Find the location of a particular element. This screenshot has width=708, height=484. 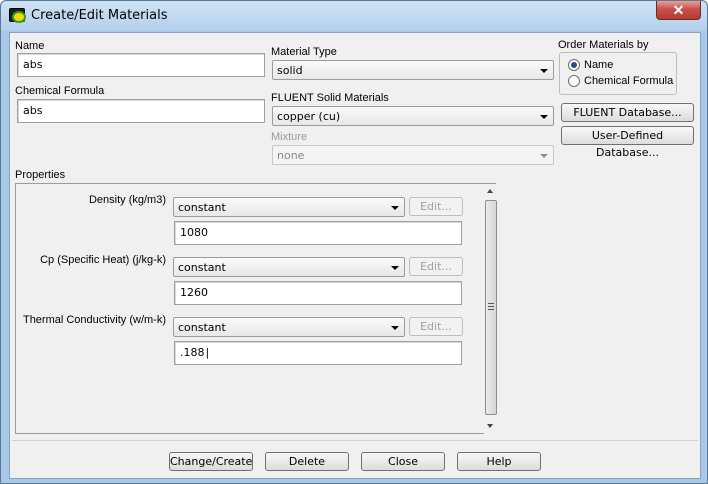

order-by-chemical-formula-label: Chemical Formula is located at coordinates (629, 81).